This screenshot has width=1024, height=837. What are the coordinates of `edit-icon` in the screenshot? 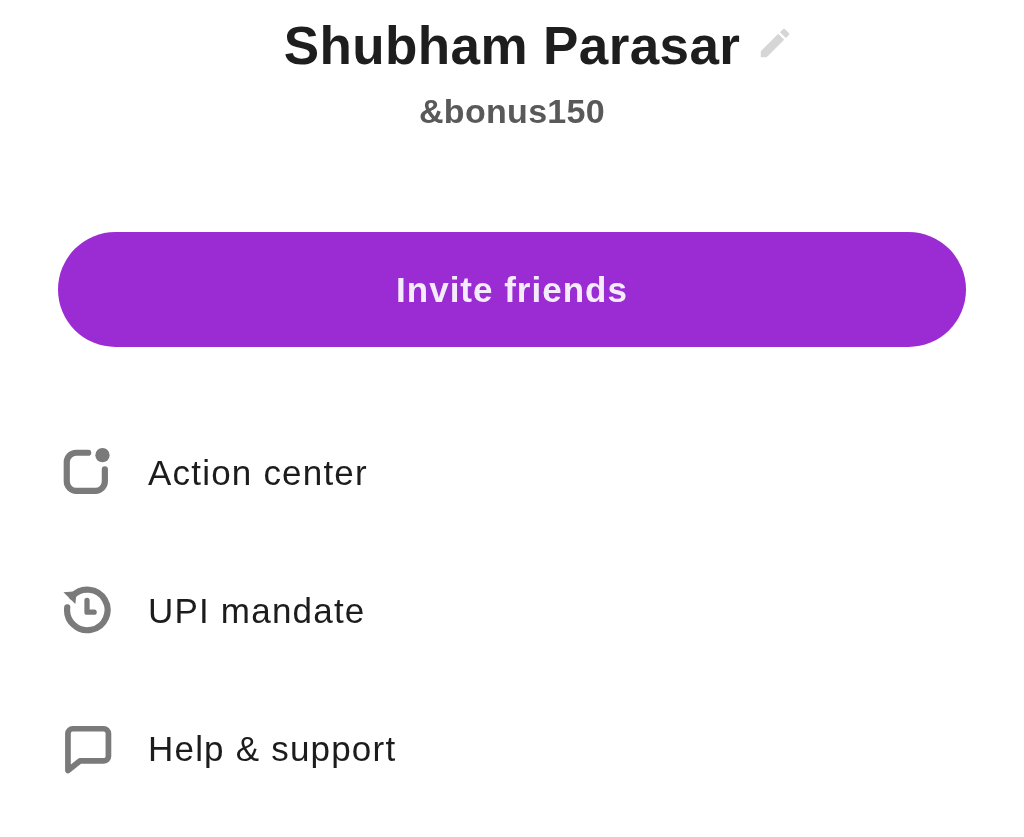 It's located at (775, 43).